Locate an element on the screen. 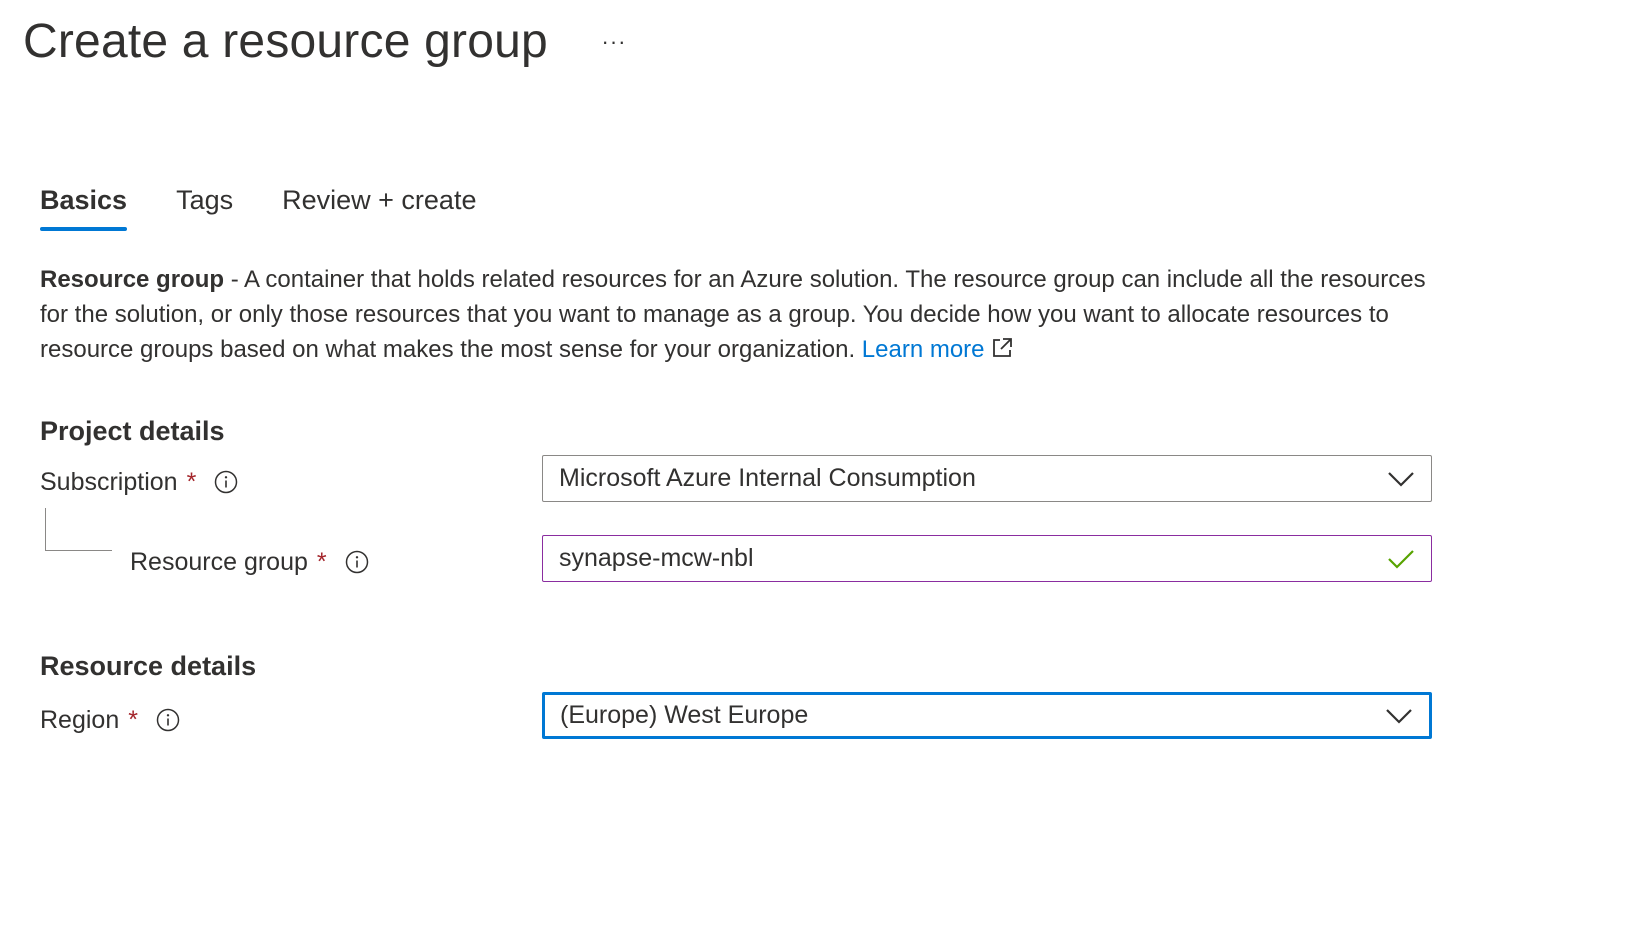 The image size is (1640, 927). description-term: Resource group is located at coordinates (132, 279).